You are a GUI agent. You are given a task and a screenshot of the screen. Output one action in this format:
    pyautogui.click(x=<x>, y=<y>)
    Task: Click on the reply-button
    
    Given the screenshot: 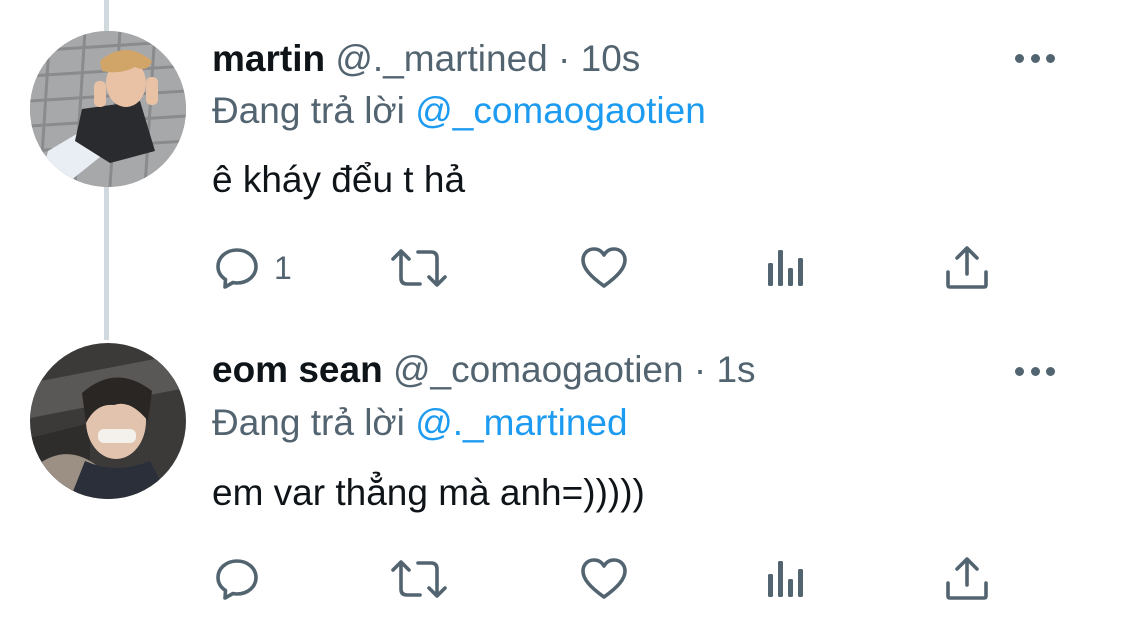 What is the action you would take?
    pyautogui.click(x=244, y=579)
    